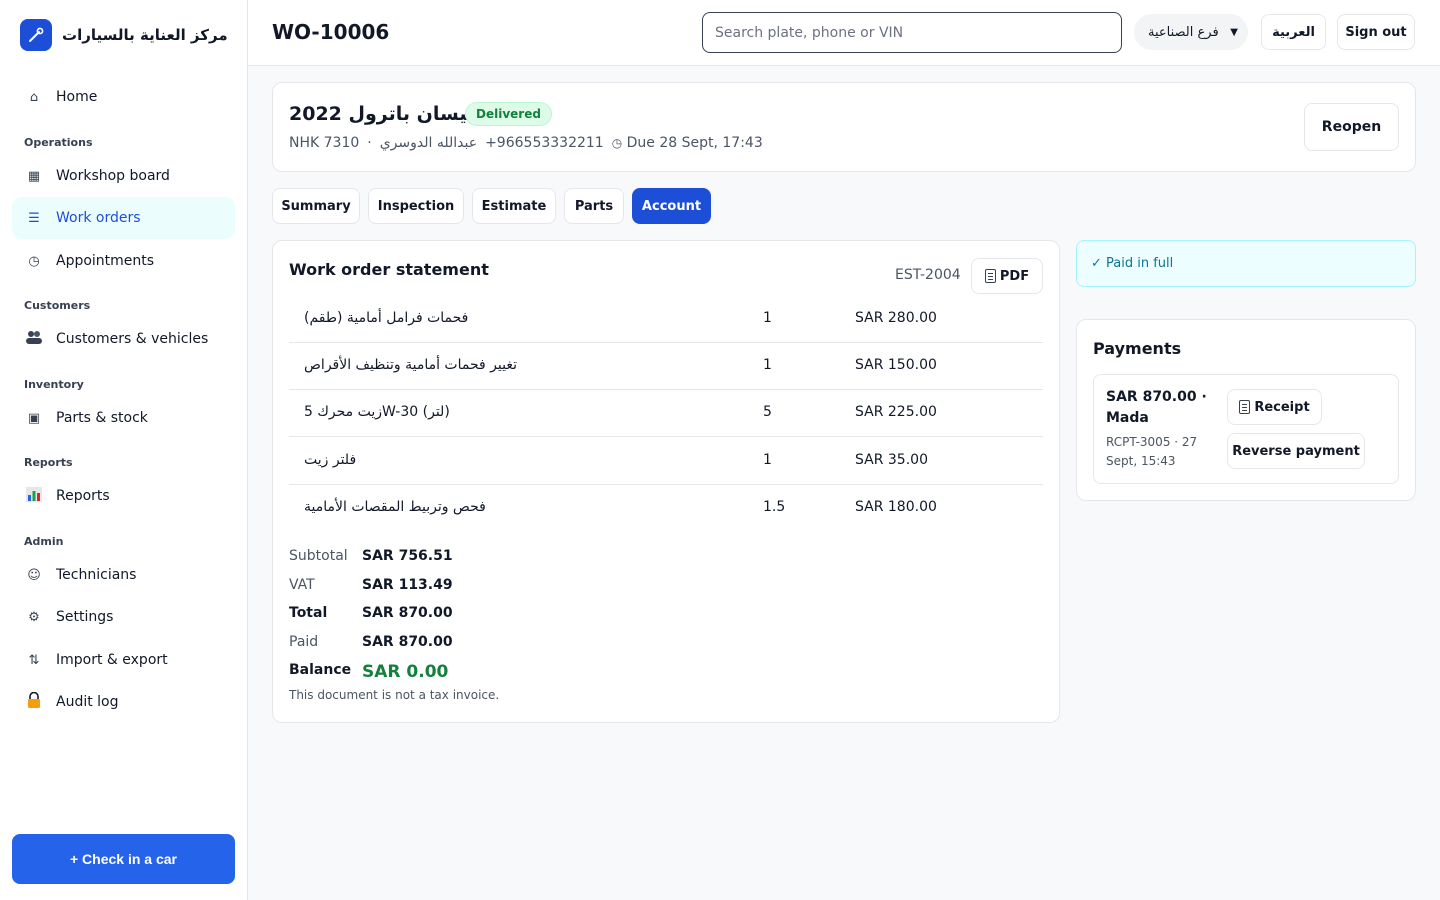 The image size is (1440, 900). Describe the element at coordinates (666, 413) in the screenshot. I see `table-row: زيت محرك 5W-30 (لتر) 5 SAR 225.00` at that location.